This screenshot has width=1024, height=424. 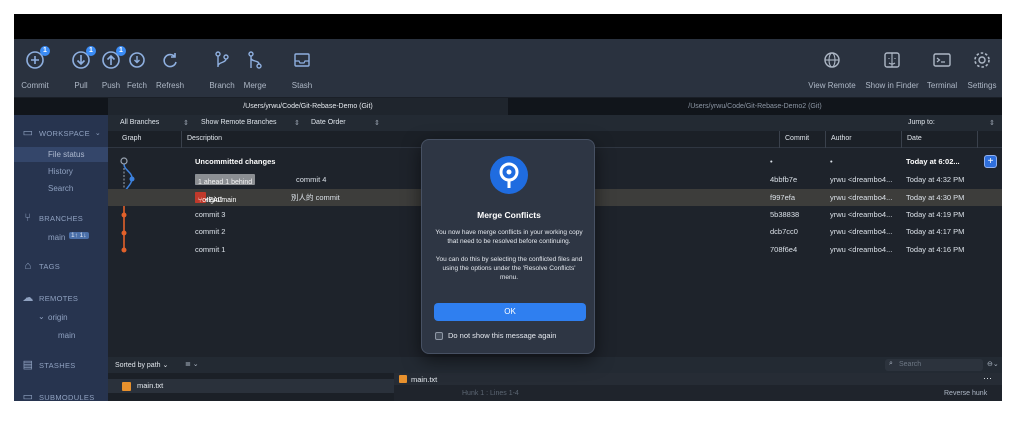 I want to click on terminal-button: Terminal, so click(x=942, y=68).